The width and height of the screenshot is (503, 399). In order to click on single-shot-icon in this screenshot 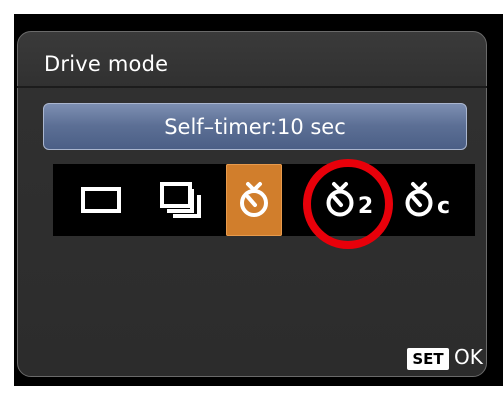, I will do `click(101, 200)`.